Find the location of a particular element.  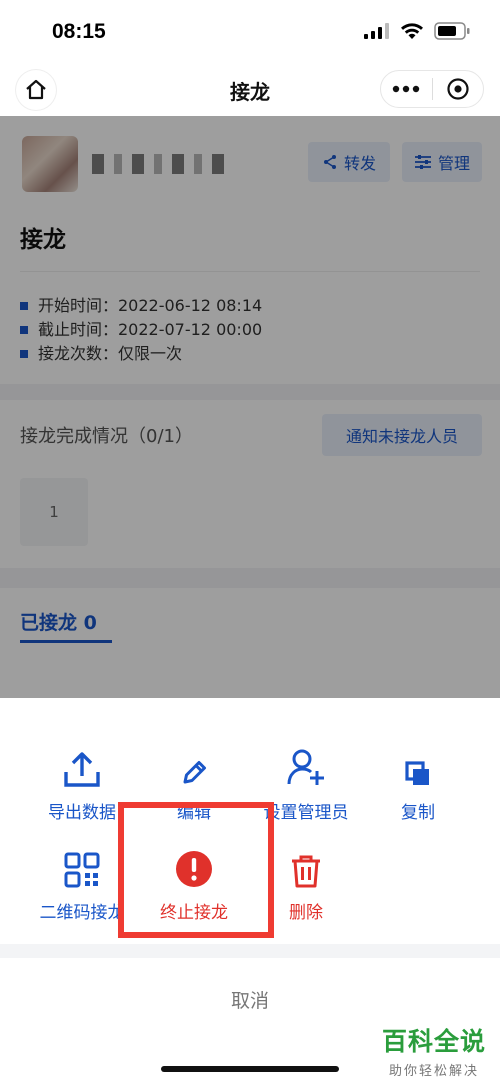

signal-icon is located at coordinates (377, 33).